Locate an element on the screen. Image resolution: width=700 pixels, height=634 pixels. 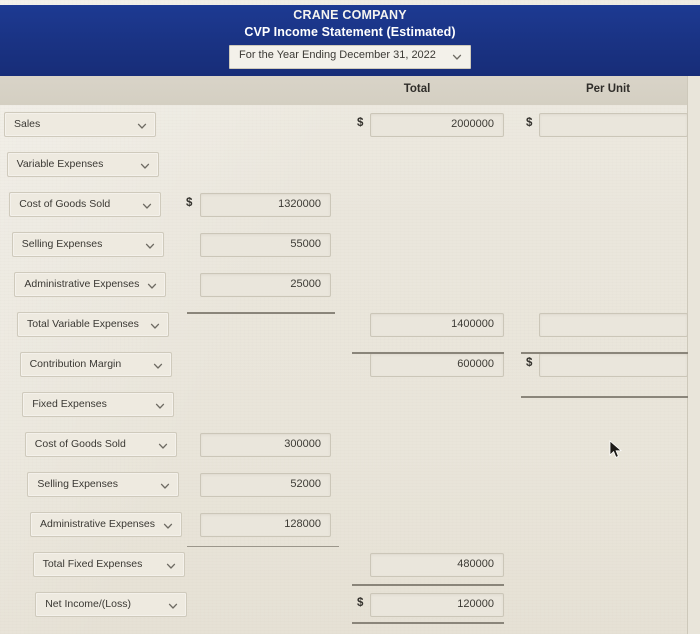
statement-row: Cost of Goods Sold 300000 is located at coordinates (350, 445).